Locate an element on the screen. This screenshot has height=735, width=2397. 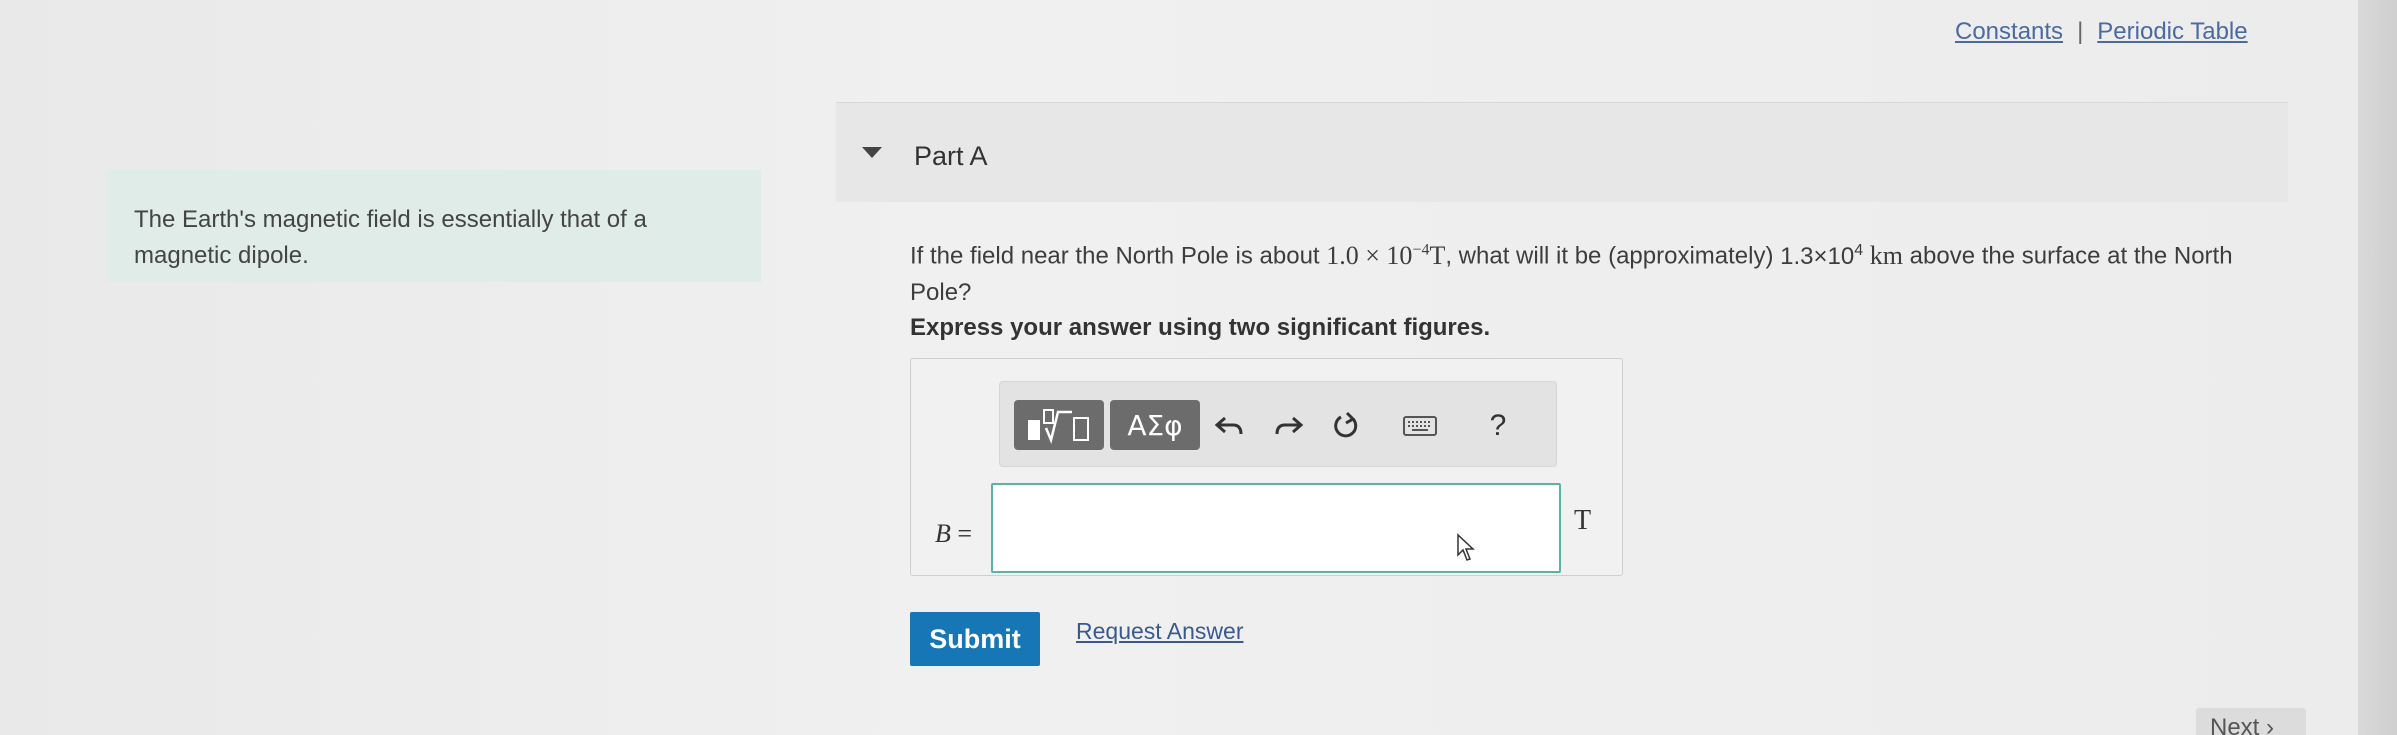
periodic-table-link: Periodic Table is located at coordinates (2172, 31).